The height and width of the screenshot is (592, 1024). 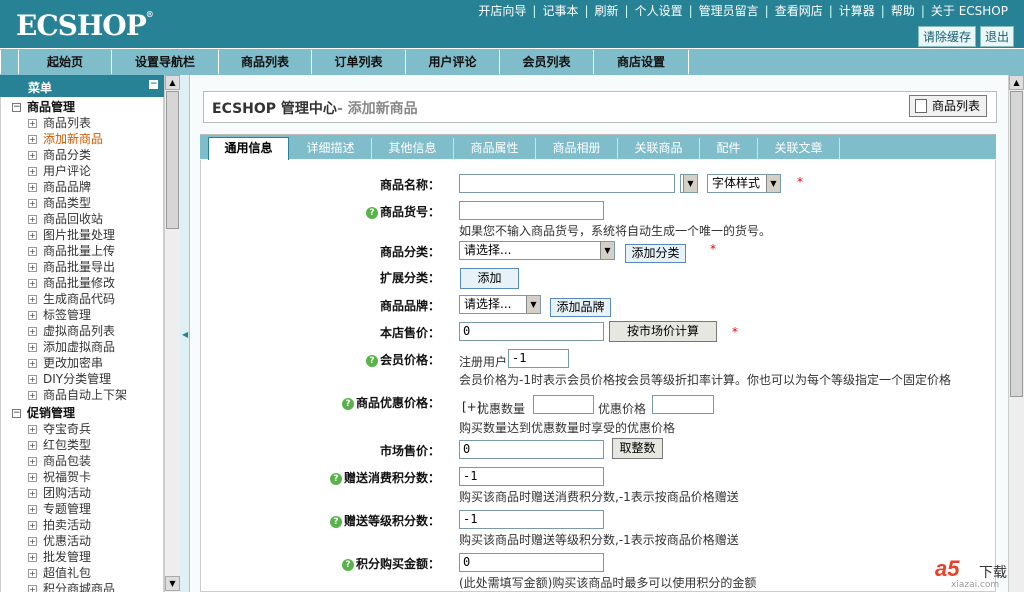 I want to click on link-admin-messages: 管理员留言, so click(x=729, y=11).